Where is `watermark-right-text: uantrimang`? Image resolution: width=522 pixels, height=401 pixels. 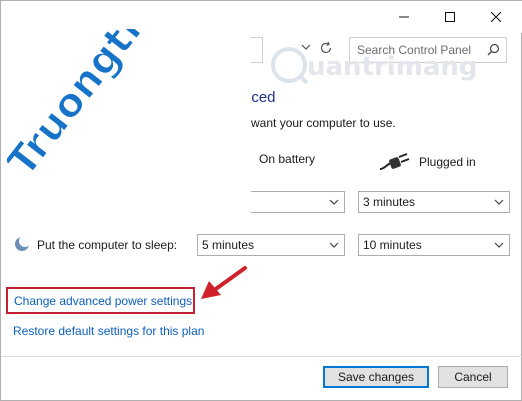
watermark-right-text: uantrimang is located at coordinates (392, 67).